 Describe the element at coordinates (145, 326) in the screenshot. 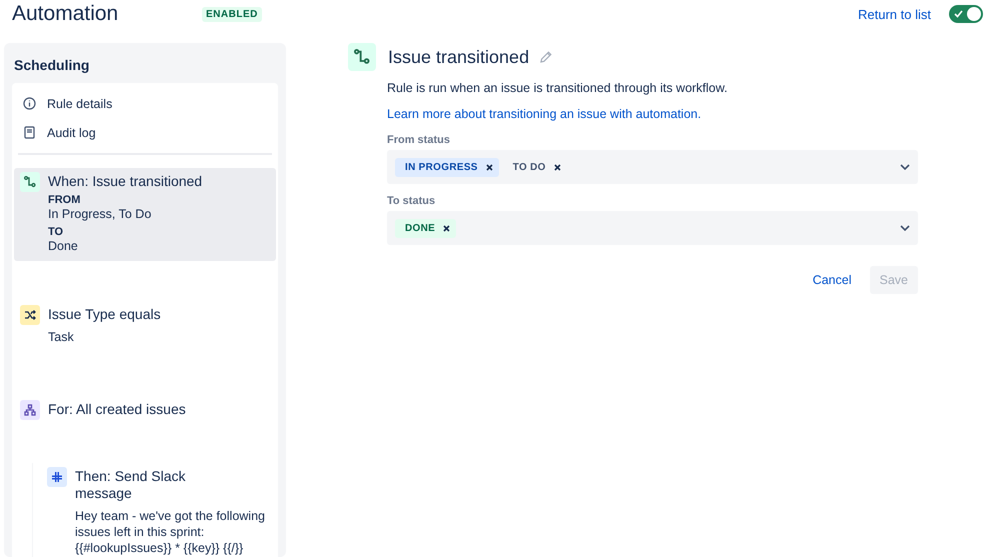

I see `rule-step: Issue Type equals Task` at that location.